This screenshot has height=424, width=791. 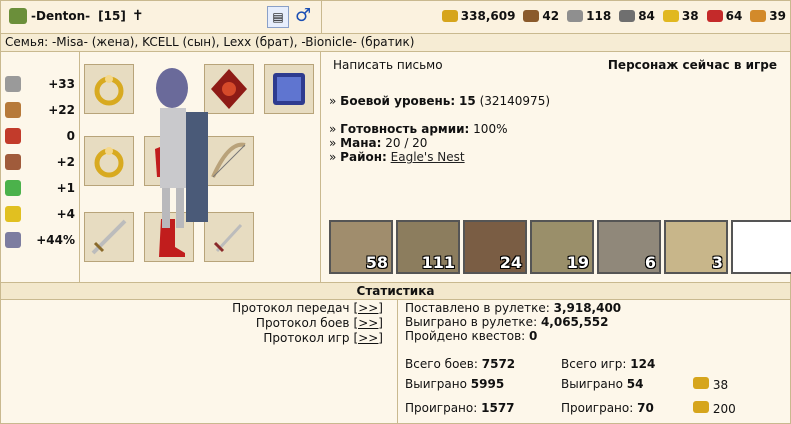 What do you see at coordinates (438, 262) in the screenshot?
I see `unit-count: 111` at bounding box center [438, 262].